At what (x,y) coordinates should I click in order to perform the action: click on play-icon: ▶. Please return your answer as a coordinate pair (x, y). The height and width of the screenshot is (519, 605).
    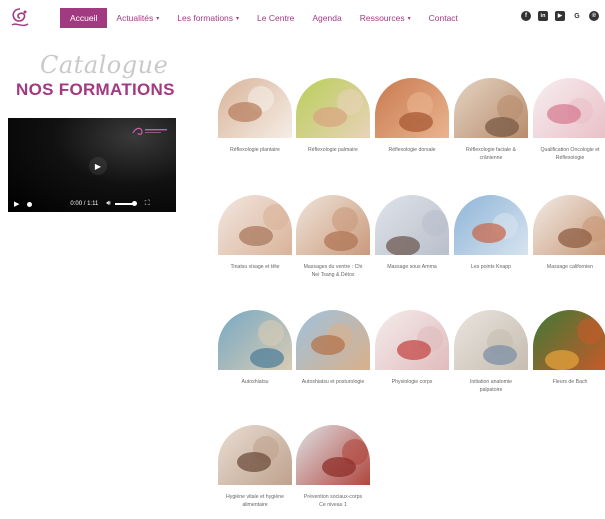
    Looking at the image, I should click on (98, 166).